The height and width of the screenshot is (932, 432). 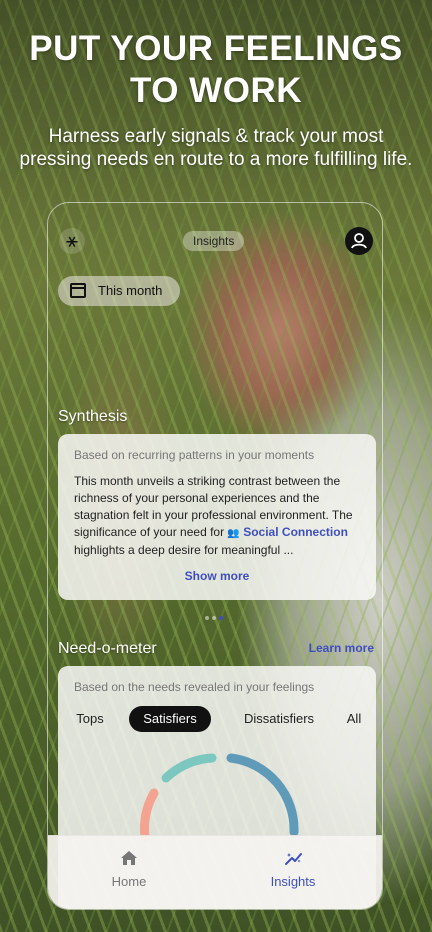 I want to click on menu-icon: ⚹, so click(x=72, y=241).